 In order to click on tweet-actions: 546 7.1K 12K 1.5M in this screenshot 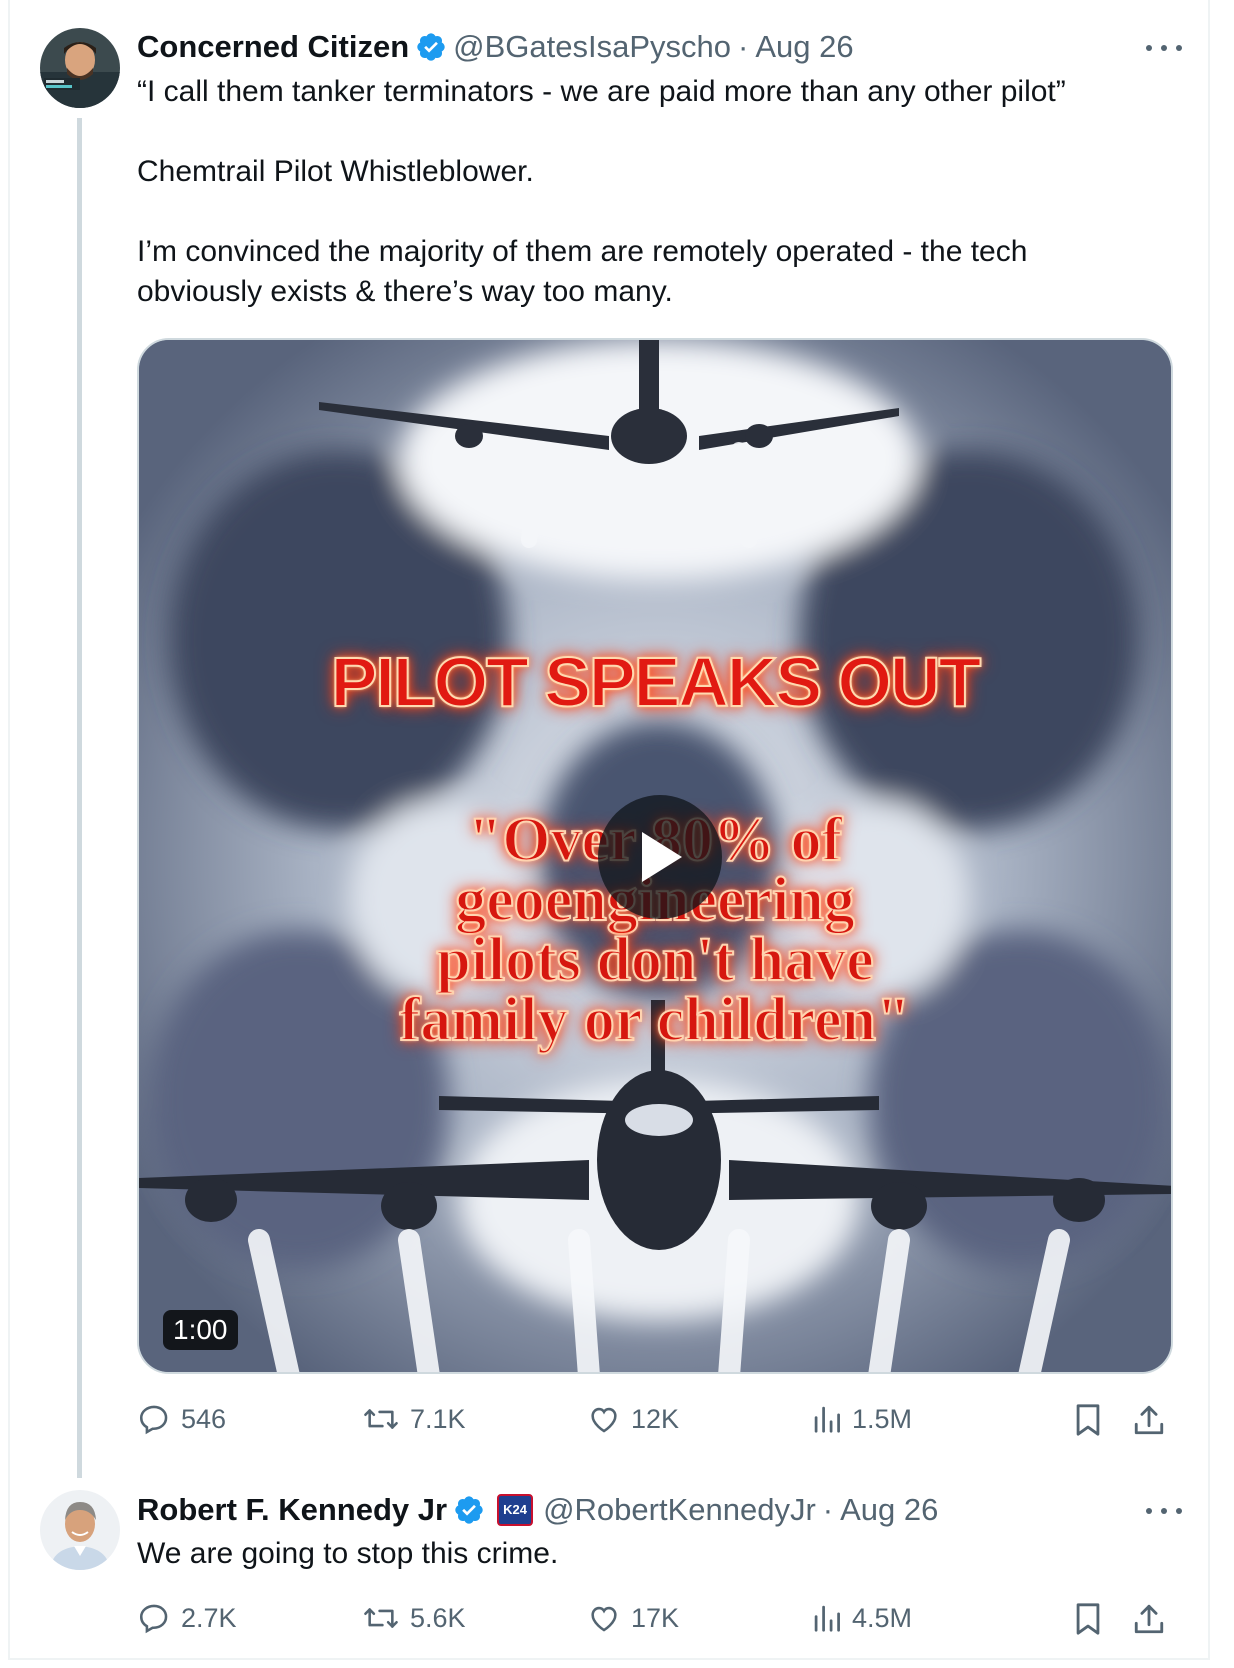, I will do `click(655, 1419)`.